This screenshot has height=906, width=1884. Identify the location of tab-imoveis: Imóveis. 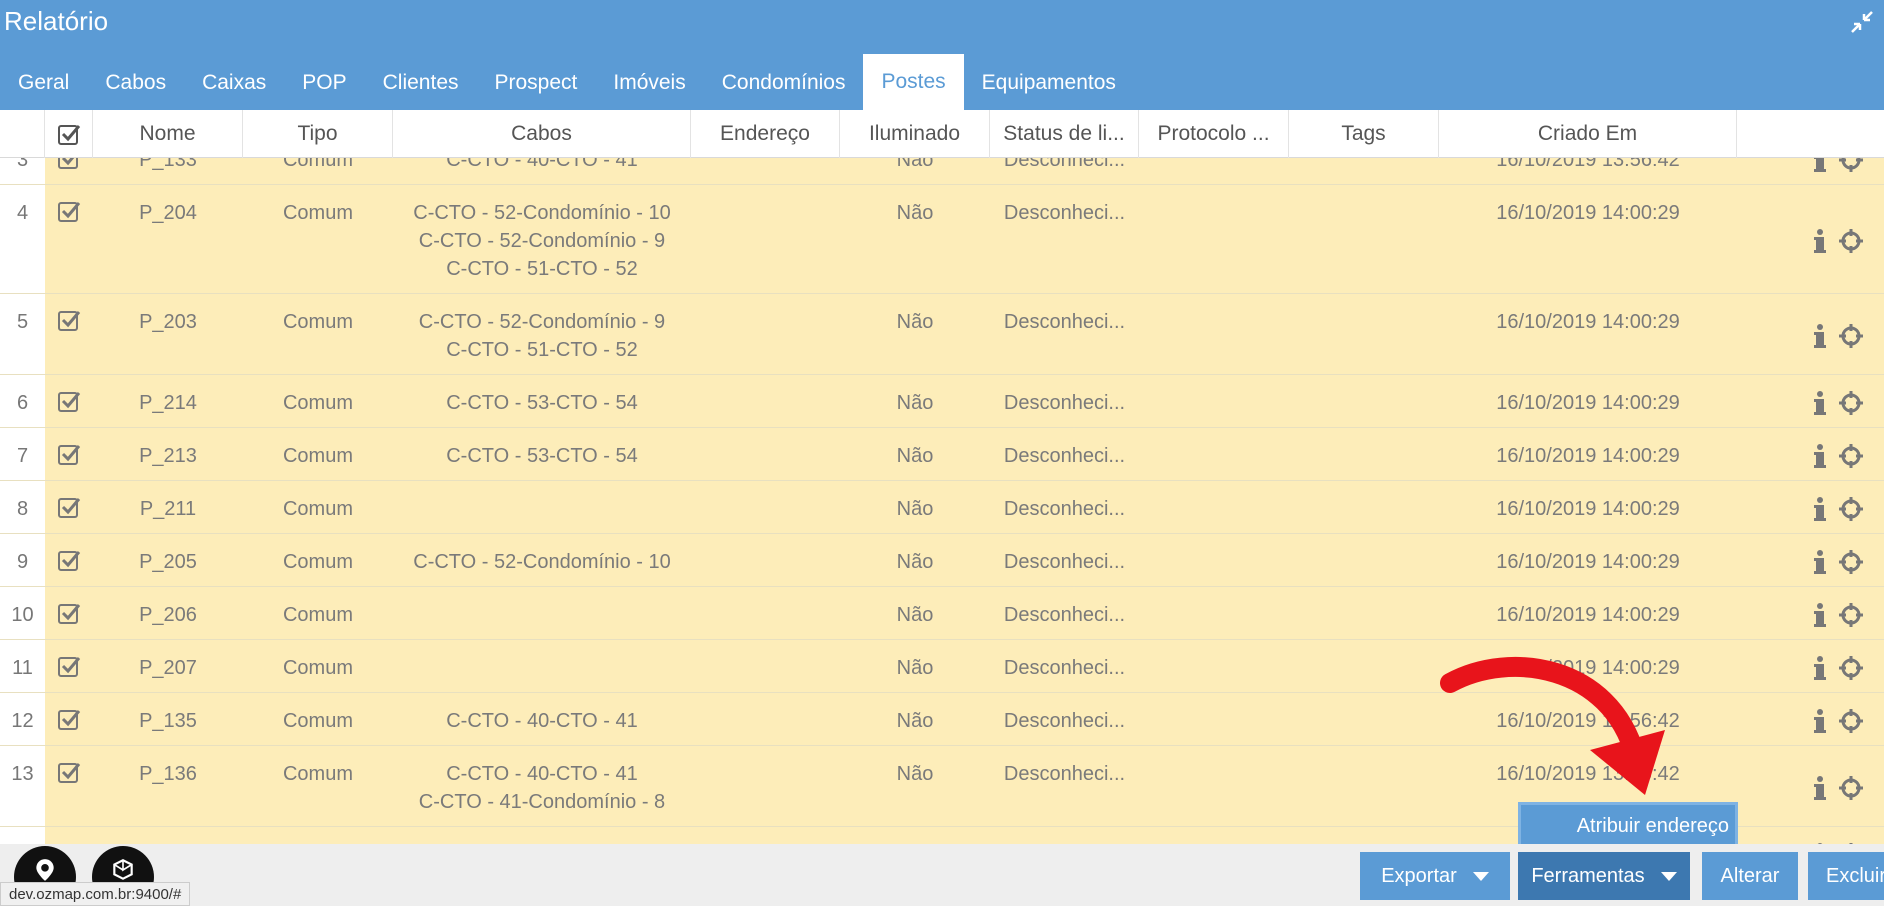
(649, 83).